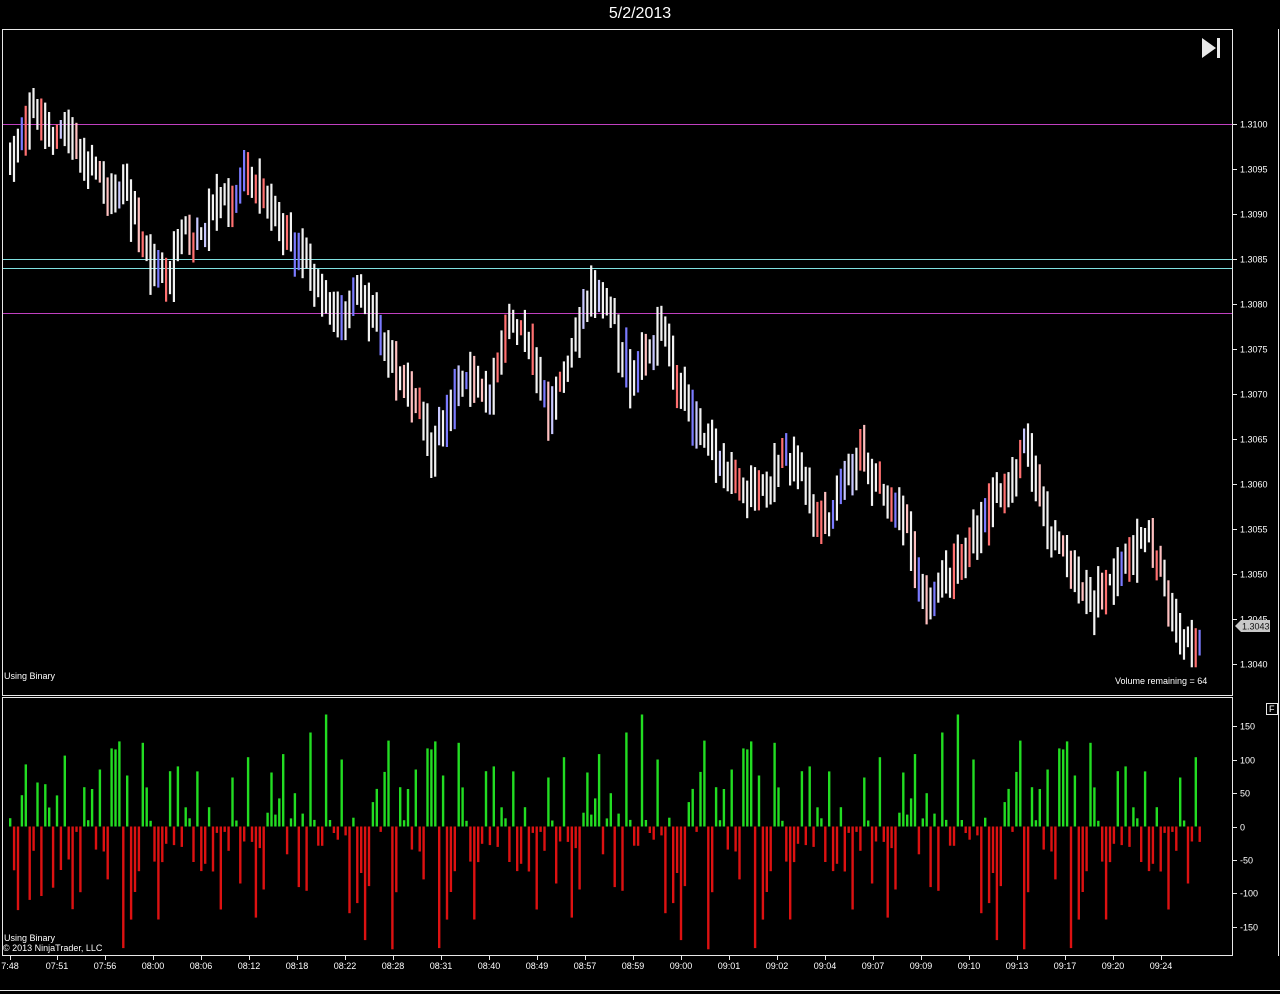 This screenshot has width=1280, height=994. What do you see at coordinates (53, 948) in the screenshot?
I see `copyright-text: © 2013 NinjaTrader, LLC` at bounding box center [53, 948].